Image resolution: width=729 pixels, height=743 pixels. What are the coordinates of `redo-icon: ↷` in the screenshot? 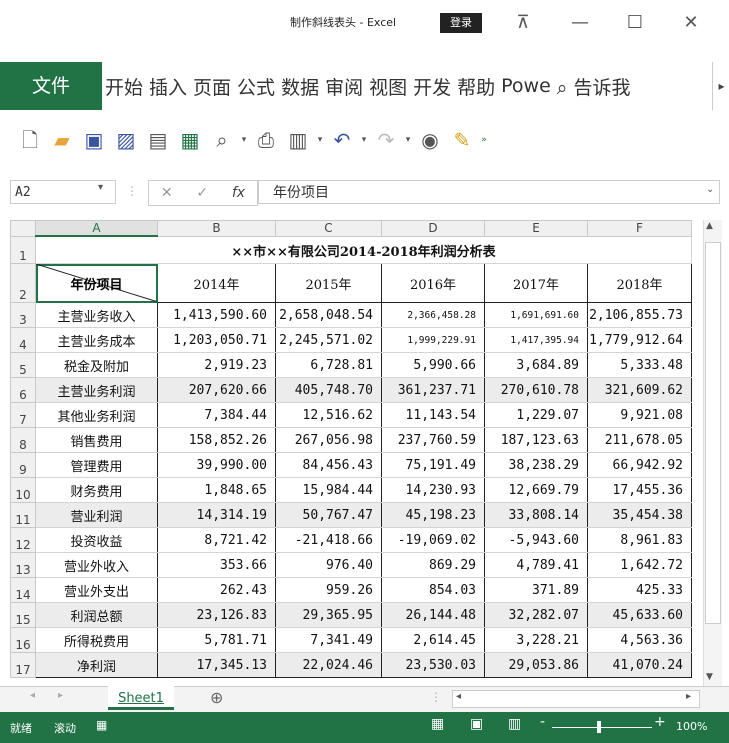 It's located at (386, 140).